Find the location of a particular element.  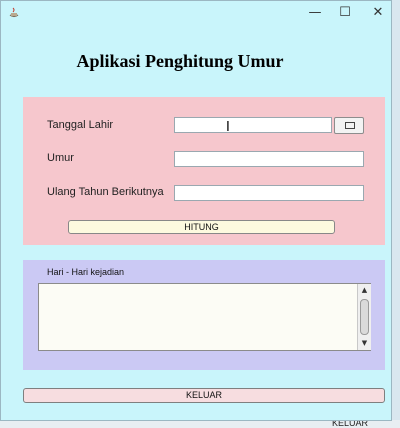

birth-date-field is located at coordinates (253, 125).